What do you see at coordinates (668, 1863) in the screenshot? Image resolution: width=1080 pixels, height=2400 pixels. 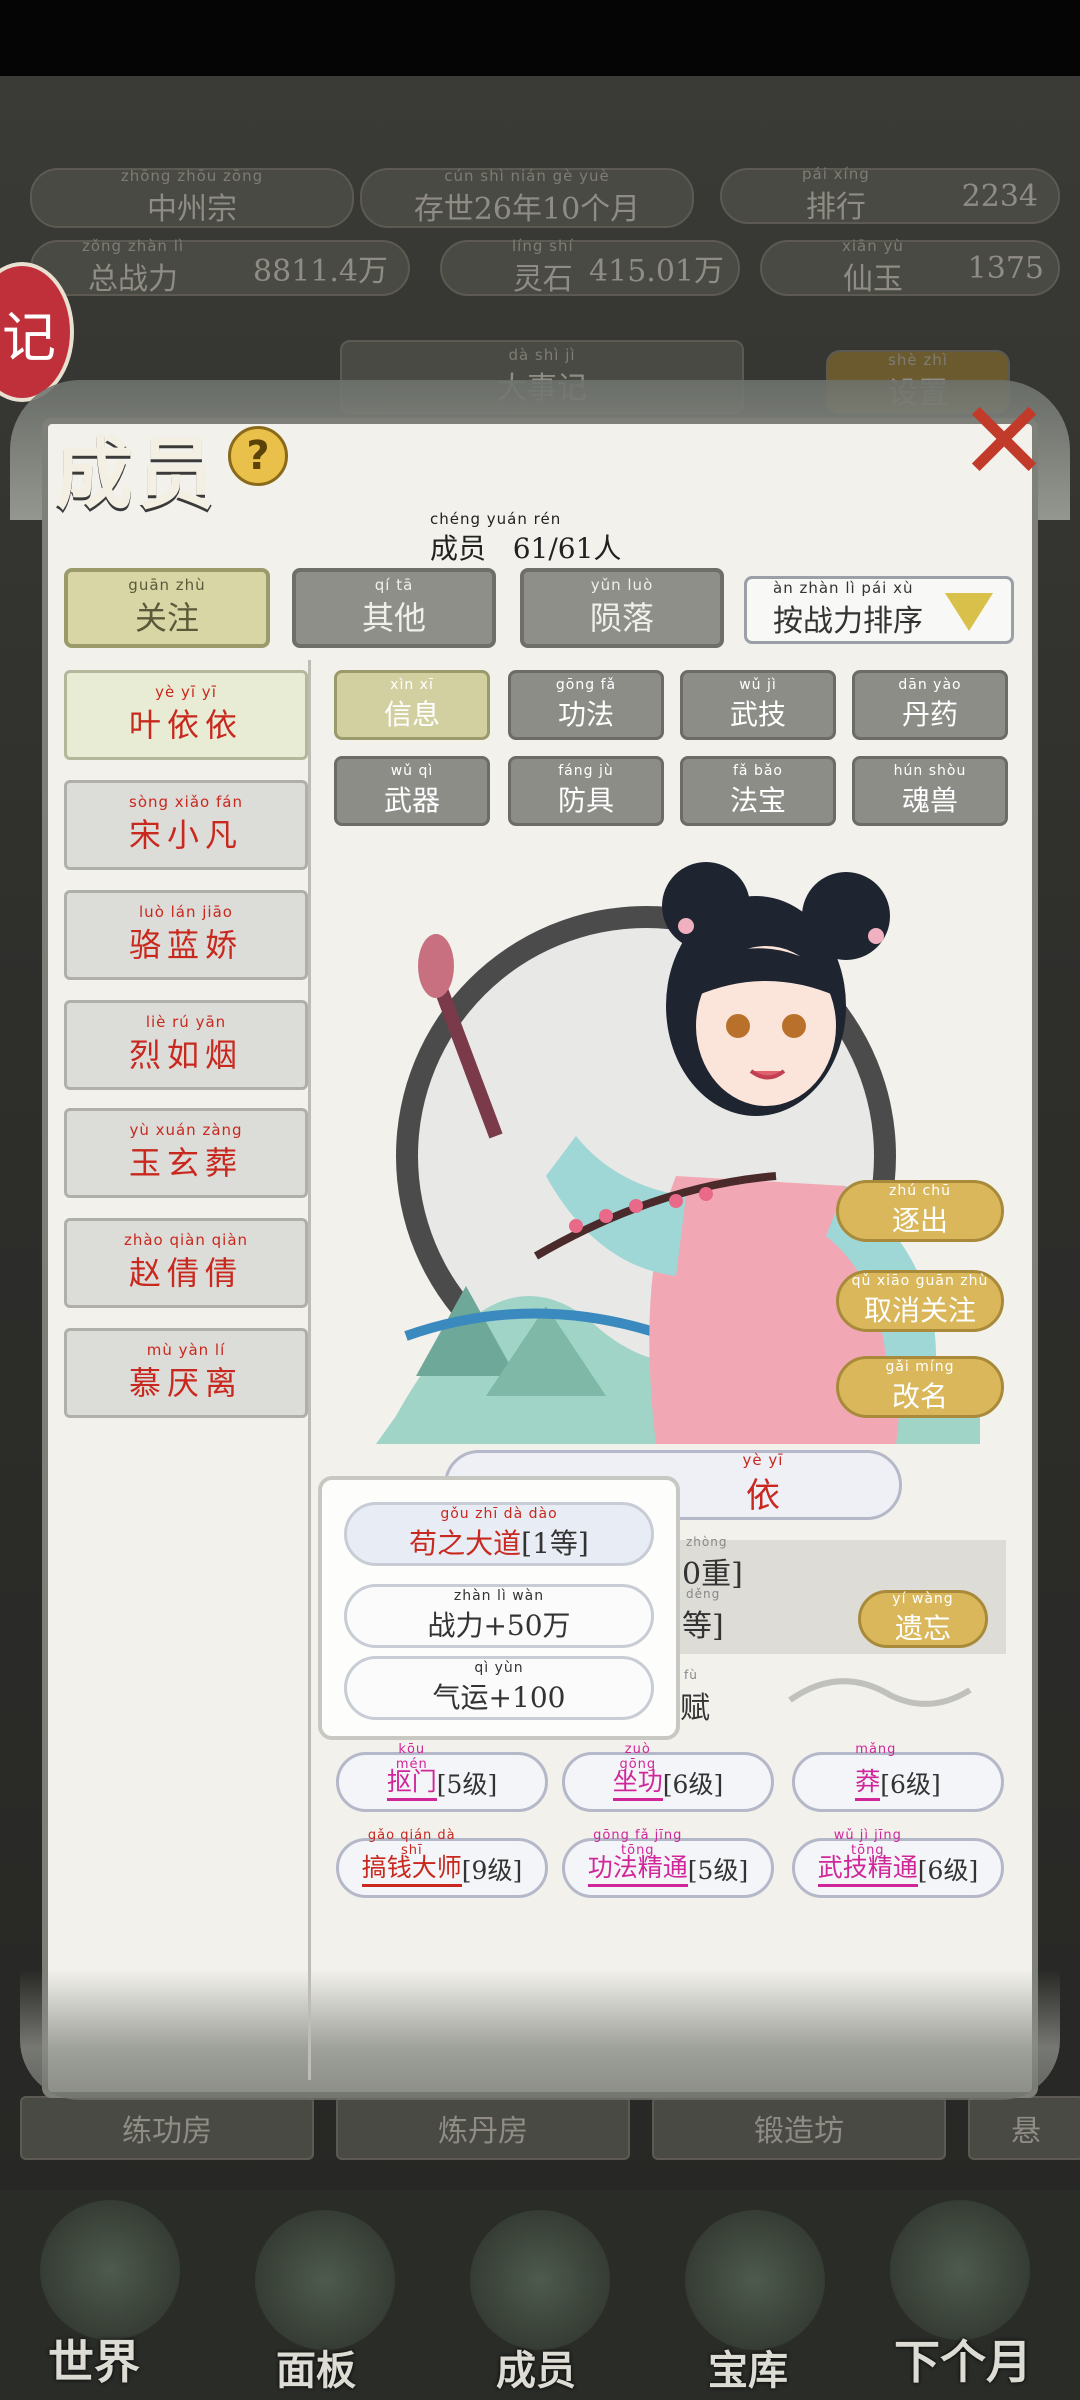 I see `trait-badge: gōng fǎ jīng tōng 功法精通 [5级]` at bounding box center [668, 1863].